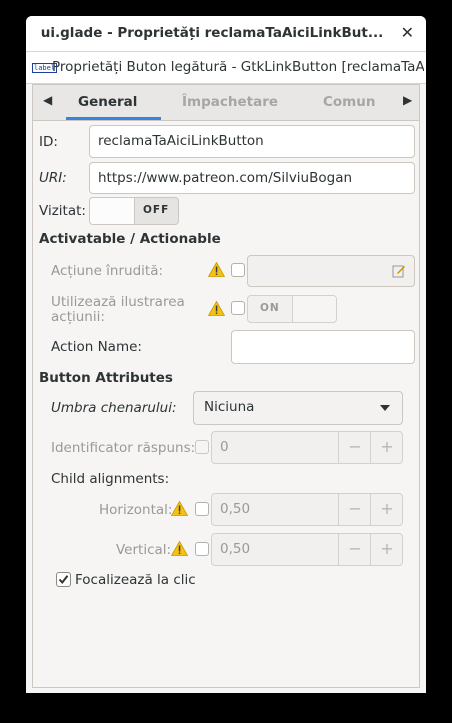  What do you see at coordinates (235, 509) in the screenshot?
I see `horizontal-value: 0,50` at bounding box center [235, 509].